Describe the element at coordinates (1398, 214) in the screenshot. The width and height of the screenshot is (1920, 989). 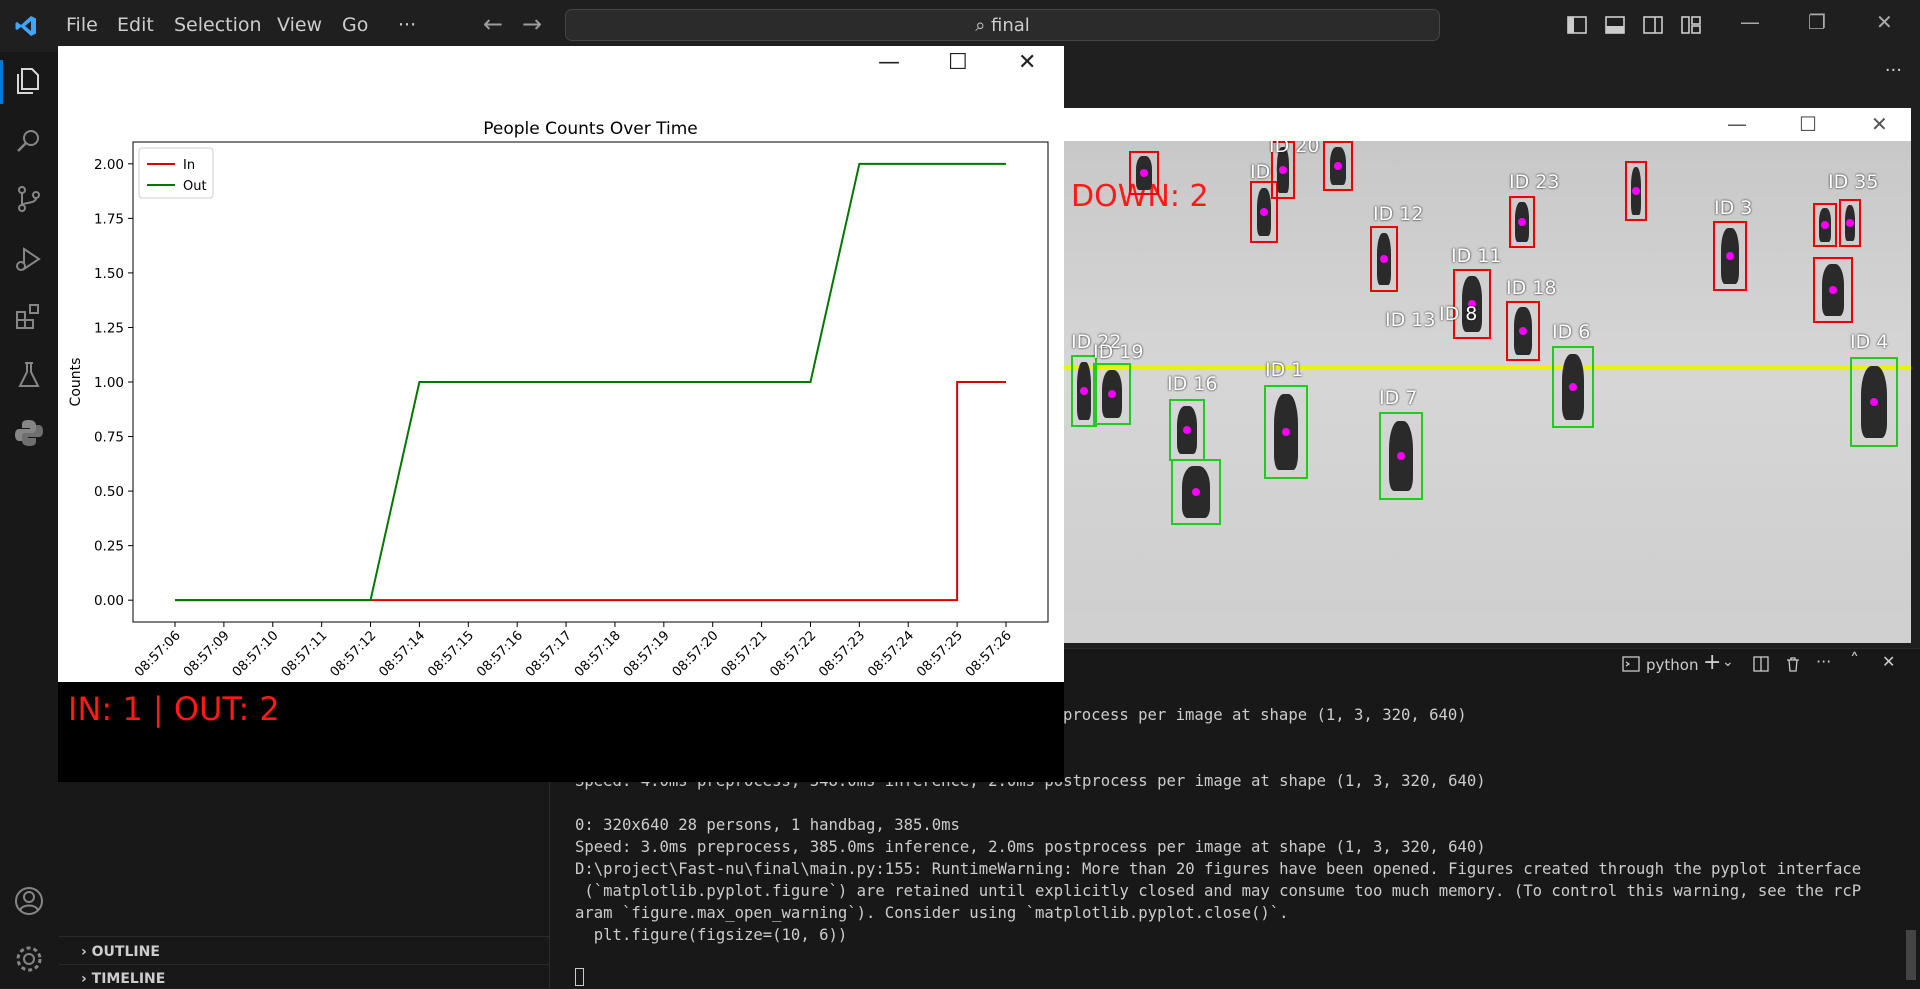
I see `detection-id: ID 12` at that location.